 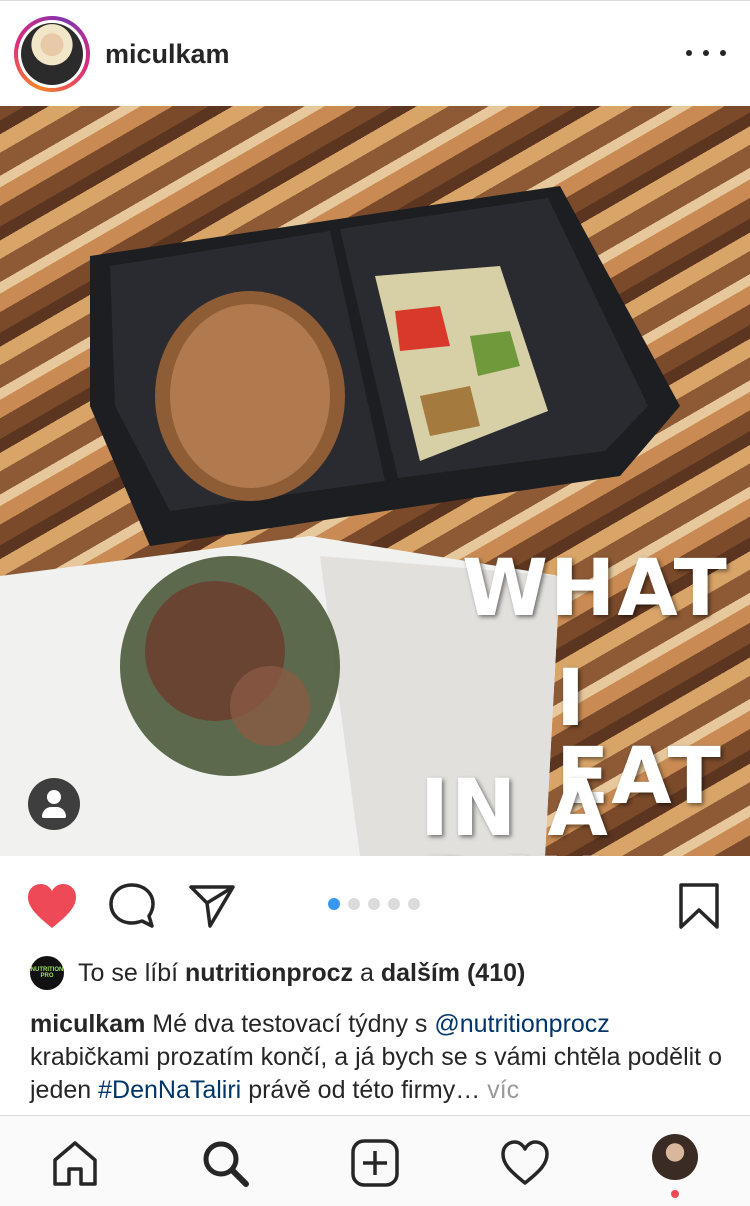 I want to click on carousel-indicator, so click(x=374, y=904).